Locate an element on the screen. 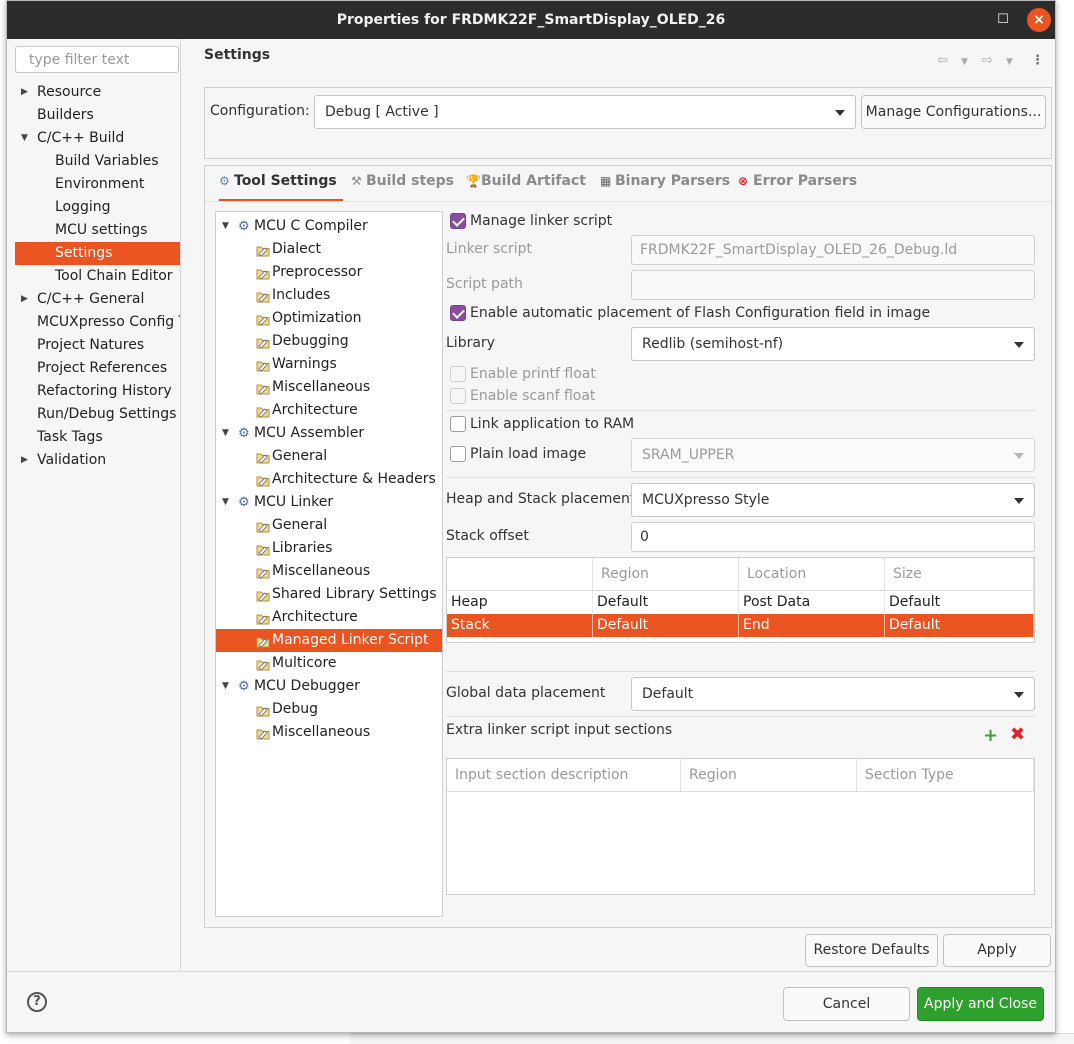 Image resolution: width=1074 pixels, height=1044 pixels. tree-option-node: Multicore is located at coordinates (329, 663).